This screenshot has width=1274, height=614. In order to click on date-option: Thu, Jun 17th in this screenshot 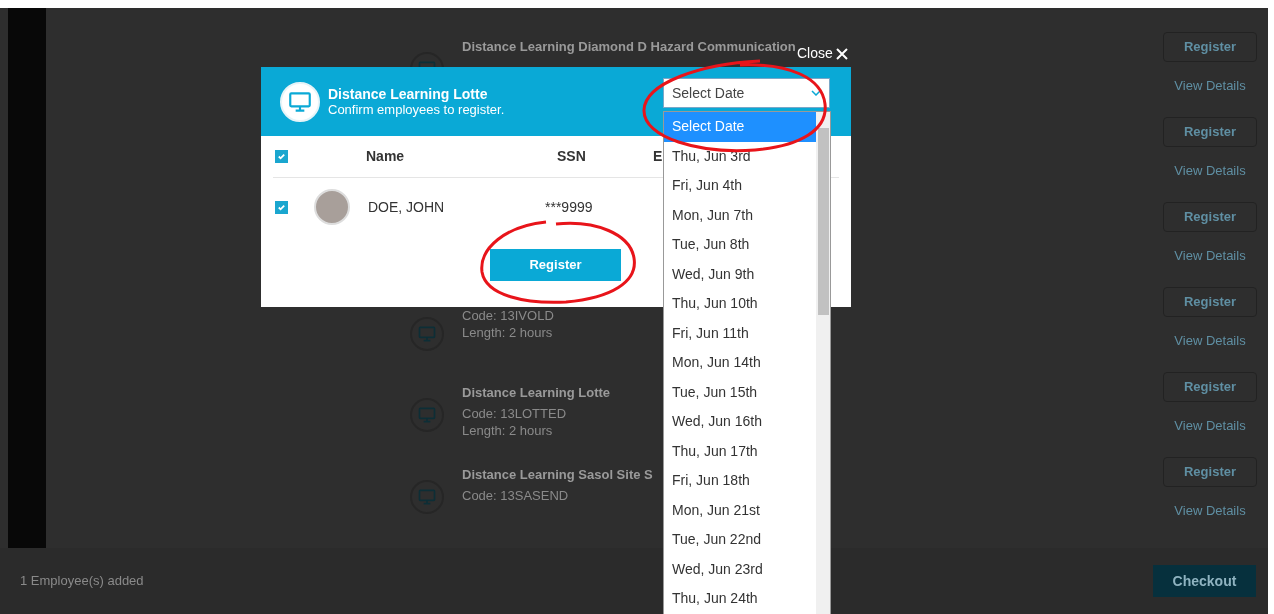, I will do `click(740, 451)`.